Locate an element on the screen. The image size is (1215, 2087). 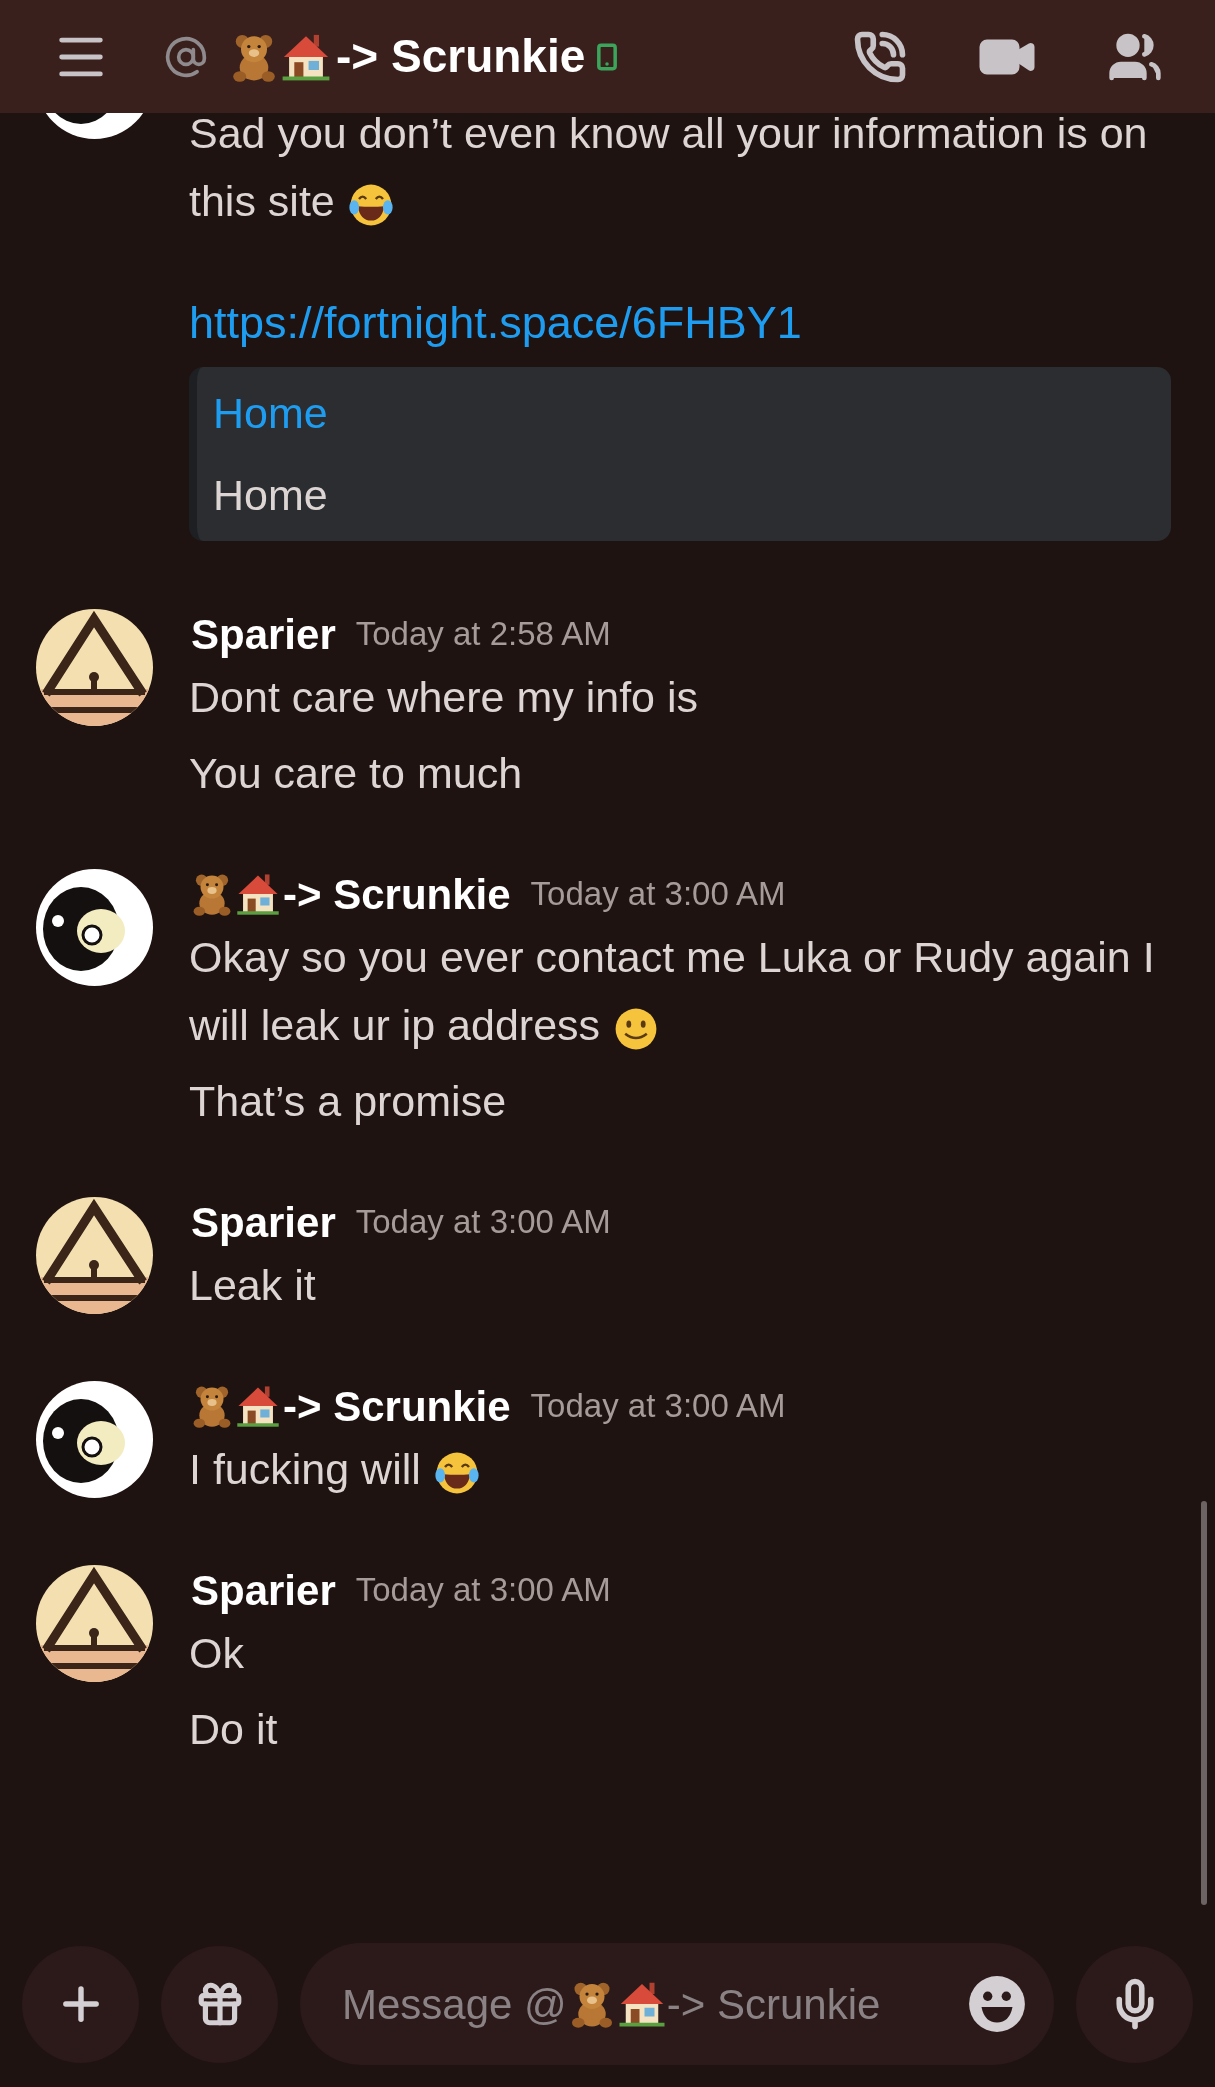
scrollbar-thumb is located at coordinates (1204, 1703).